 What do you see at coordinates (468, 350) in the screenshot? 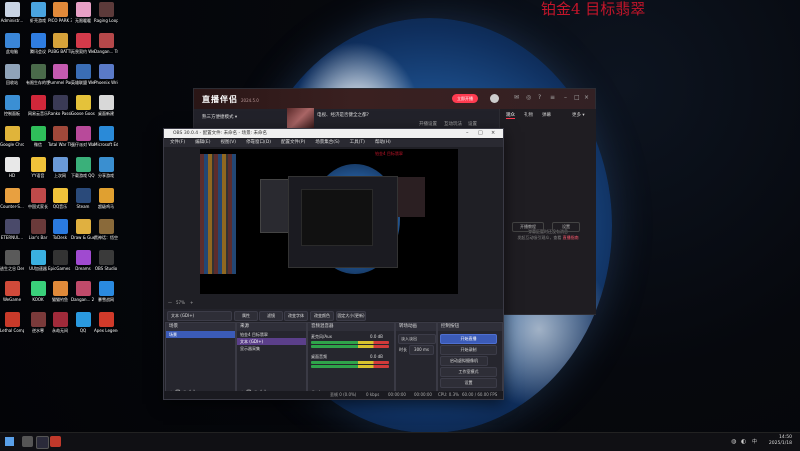
I see `start-recording-button: 开始录制` at bounding box center [468, 350].